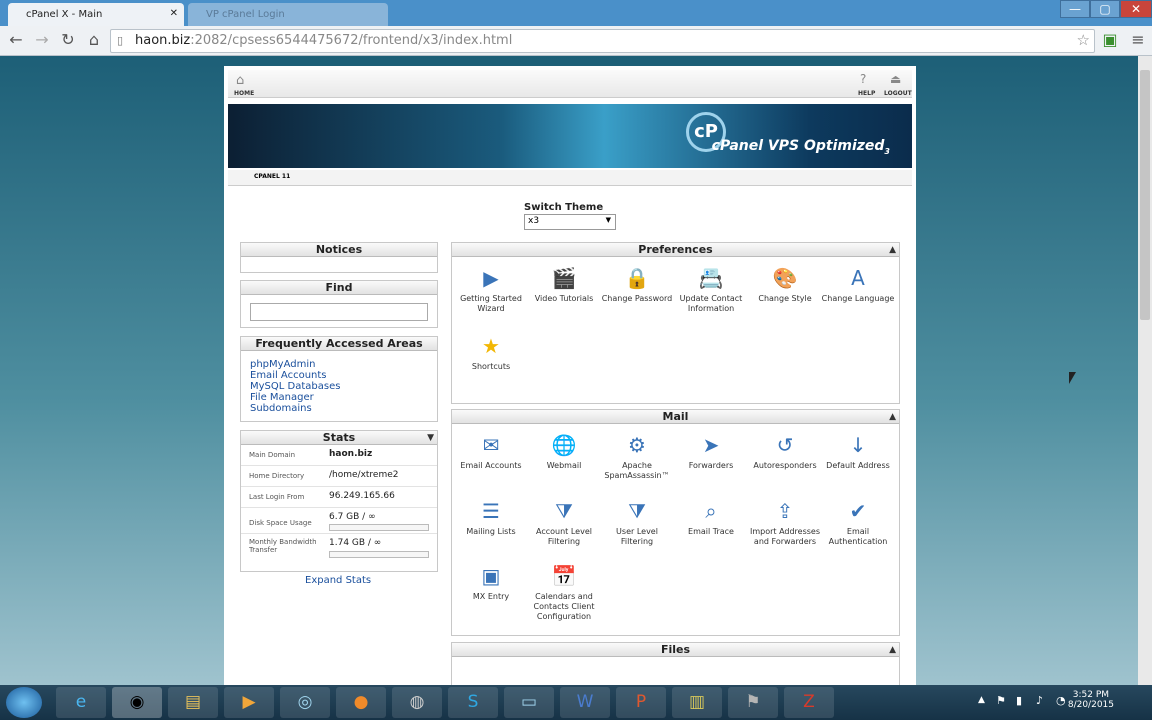  Describe the element at coordinates (288, 14) in the screenshot. I see `tab-cpanel-login: VP cPanel Login` at that location.